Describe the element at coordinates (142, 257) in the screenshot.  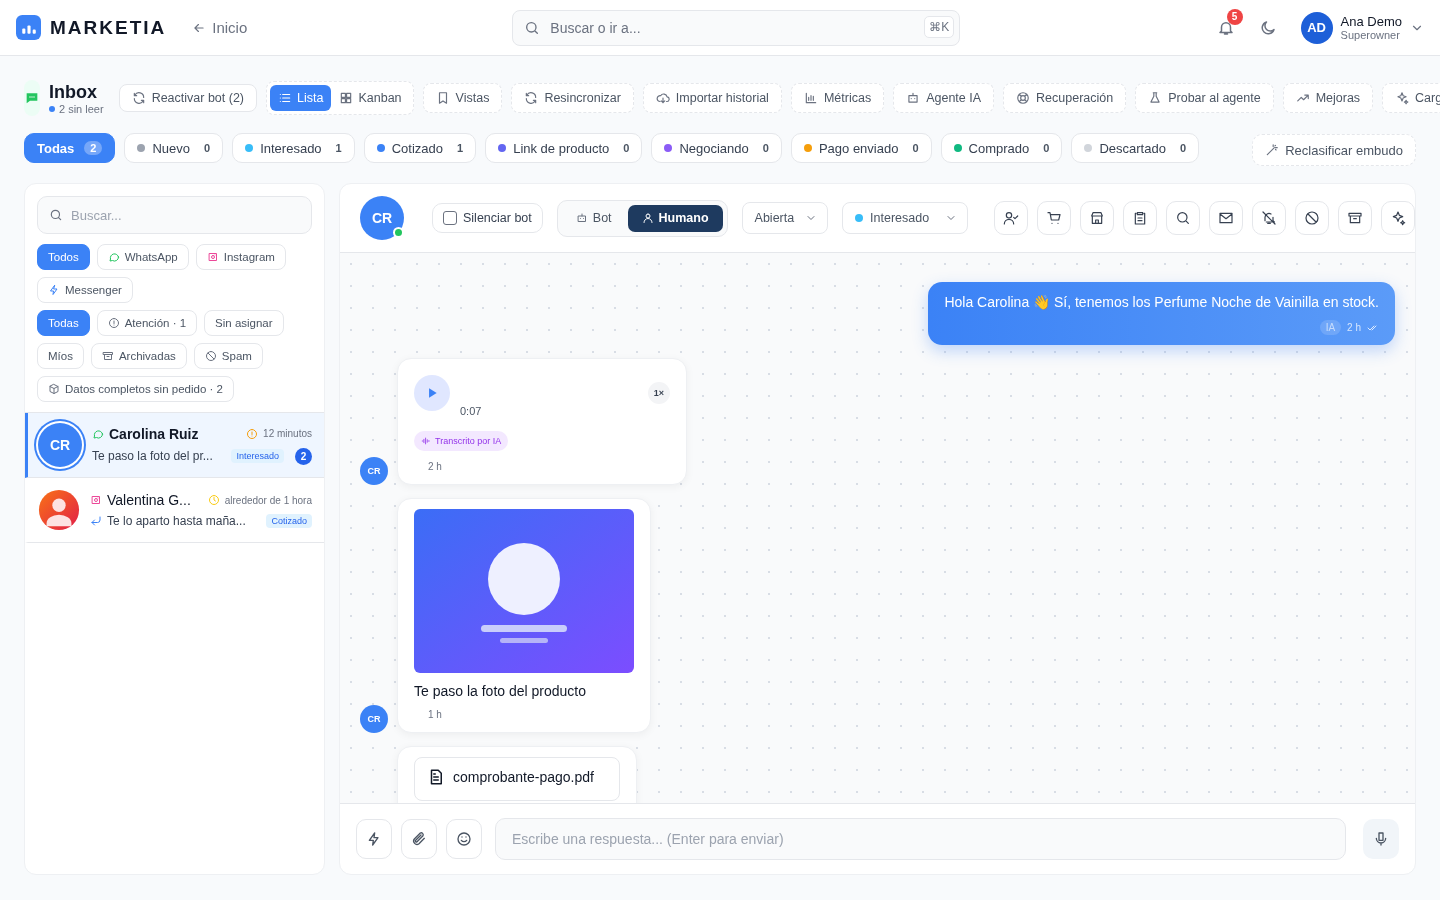
I see `channel-filter: WhatsApp` at that location.